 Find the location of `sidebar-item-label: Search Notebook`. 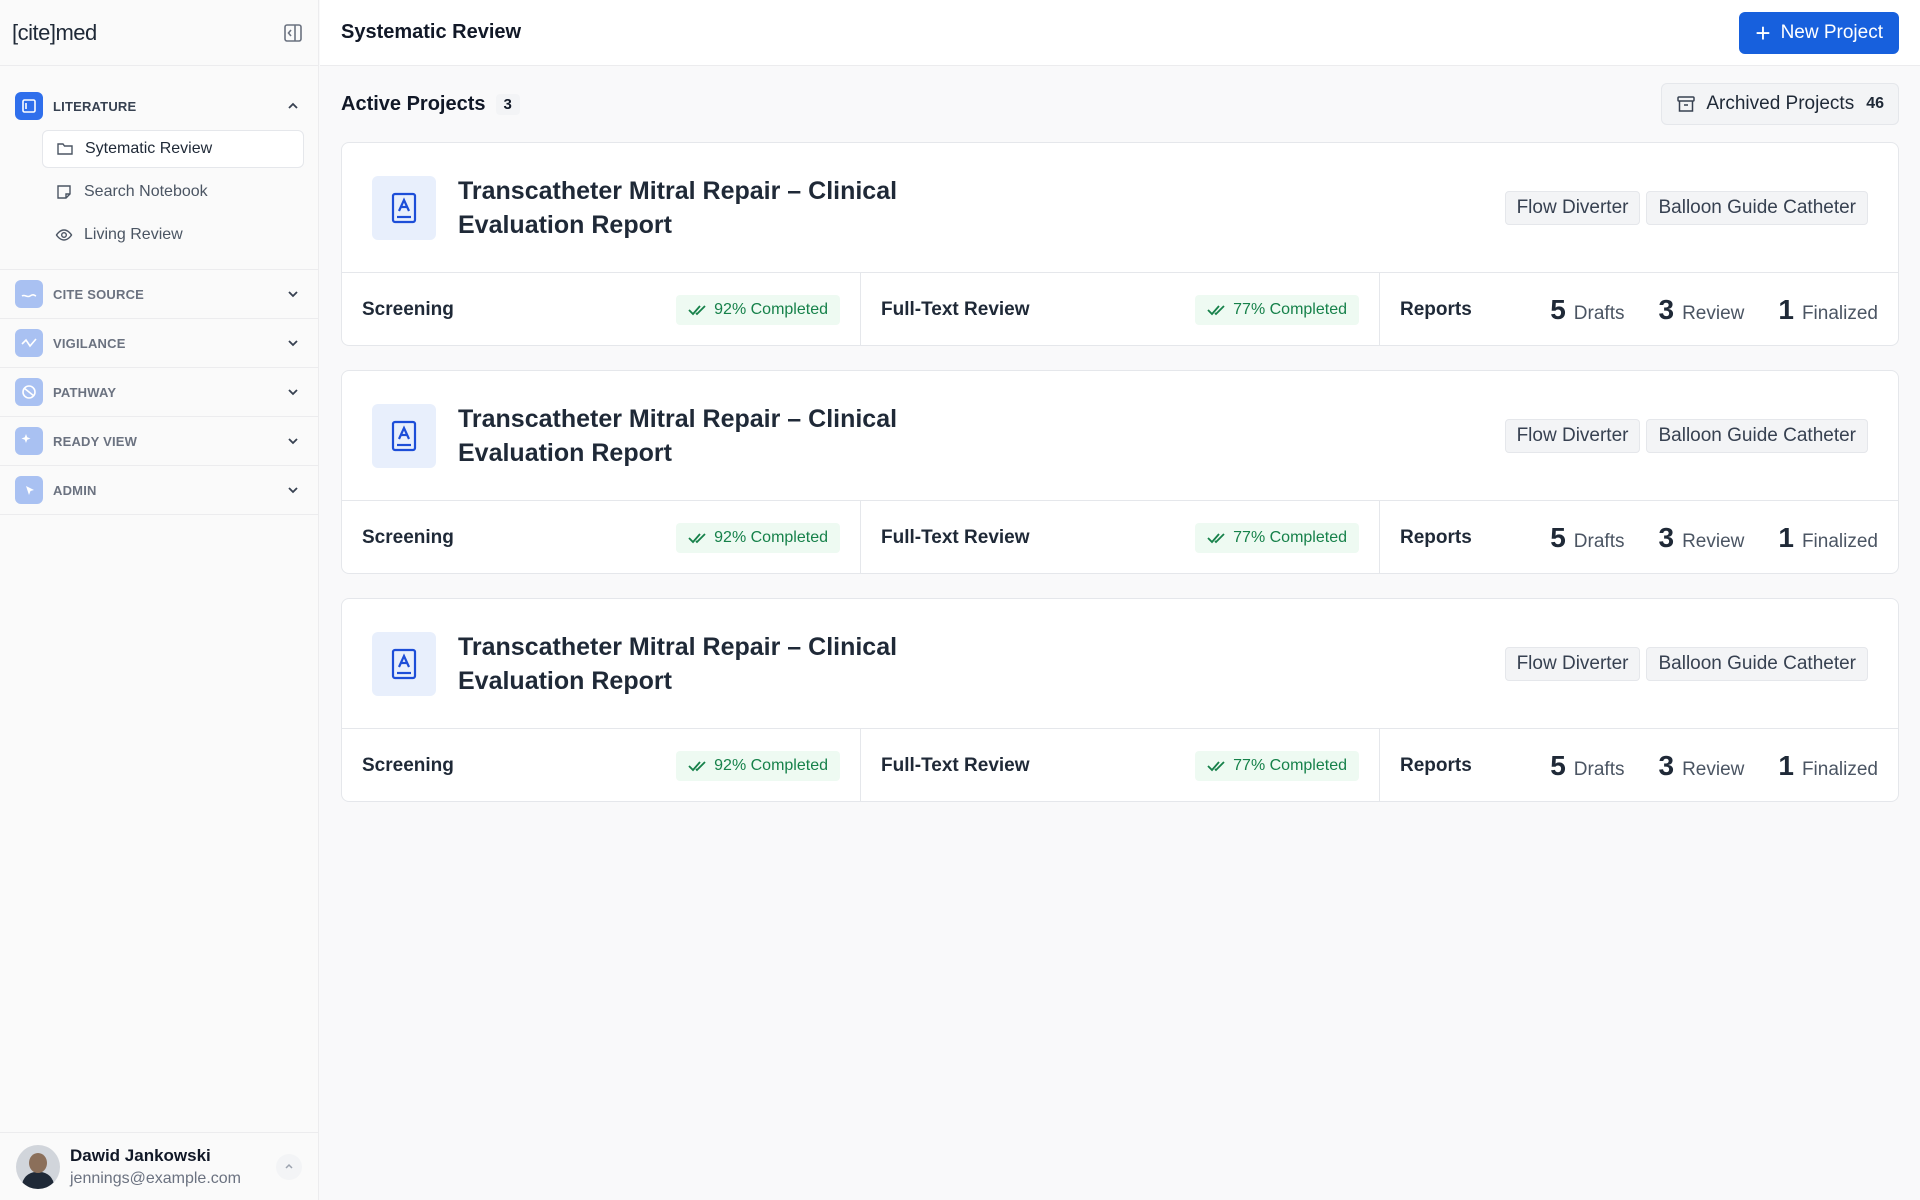

sidebar-item-label: Search Notebook is located at coordinates (146, 191).